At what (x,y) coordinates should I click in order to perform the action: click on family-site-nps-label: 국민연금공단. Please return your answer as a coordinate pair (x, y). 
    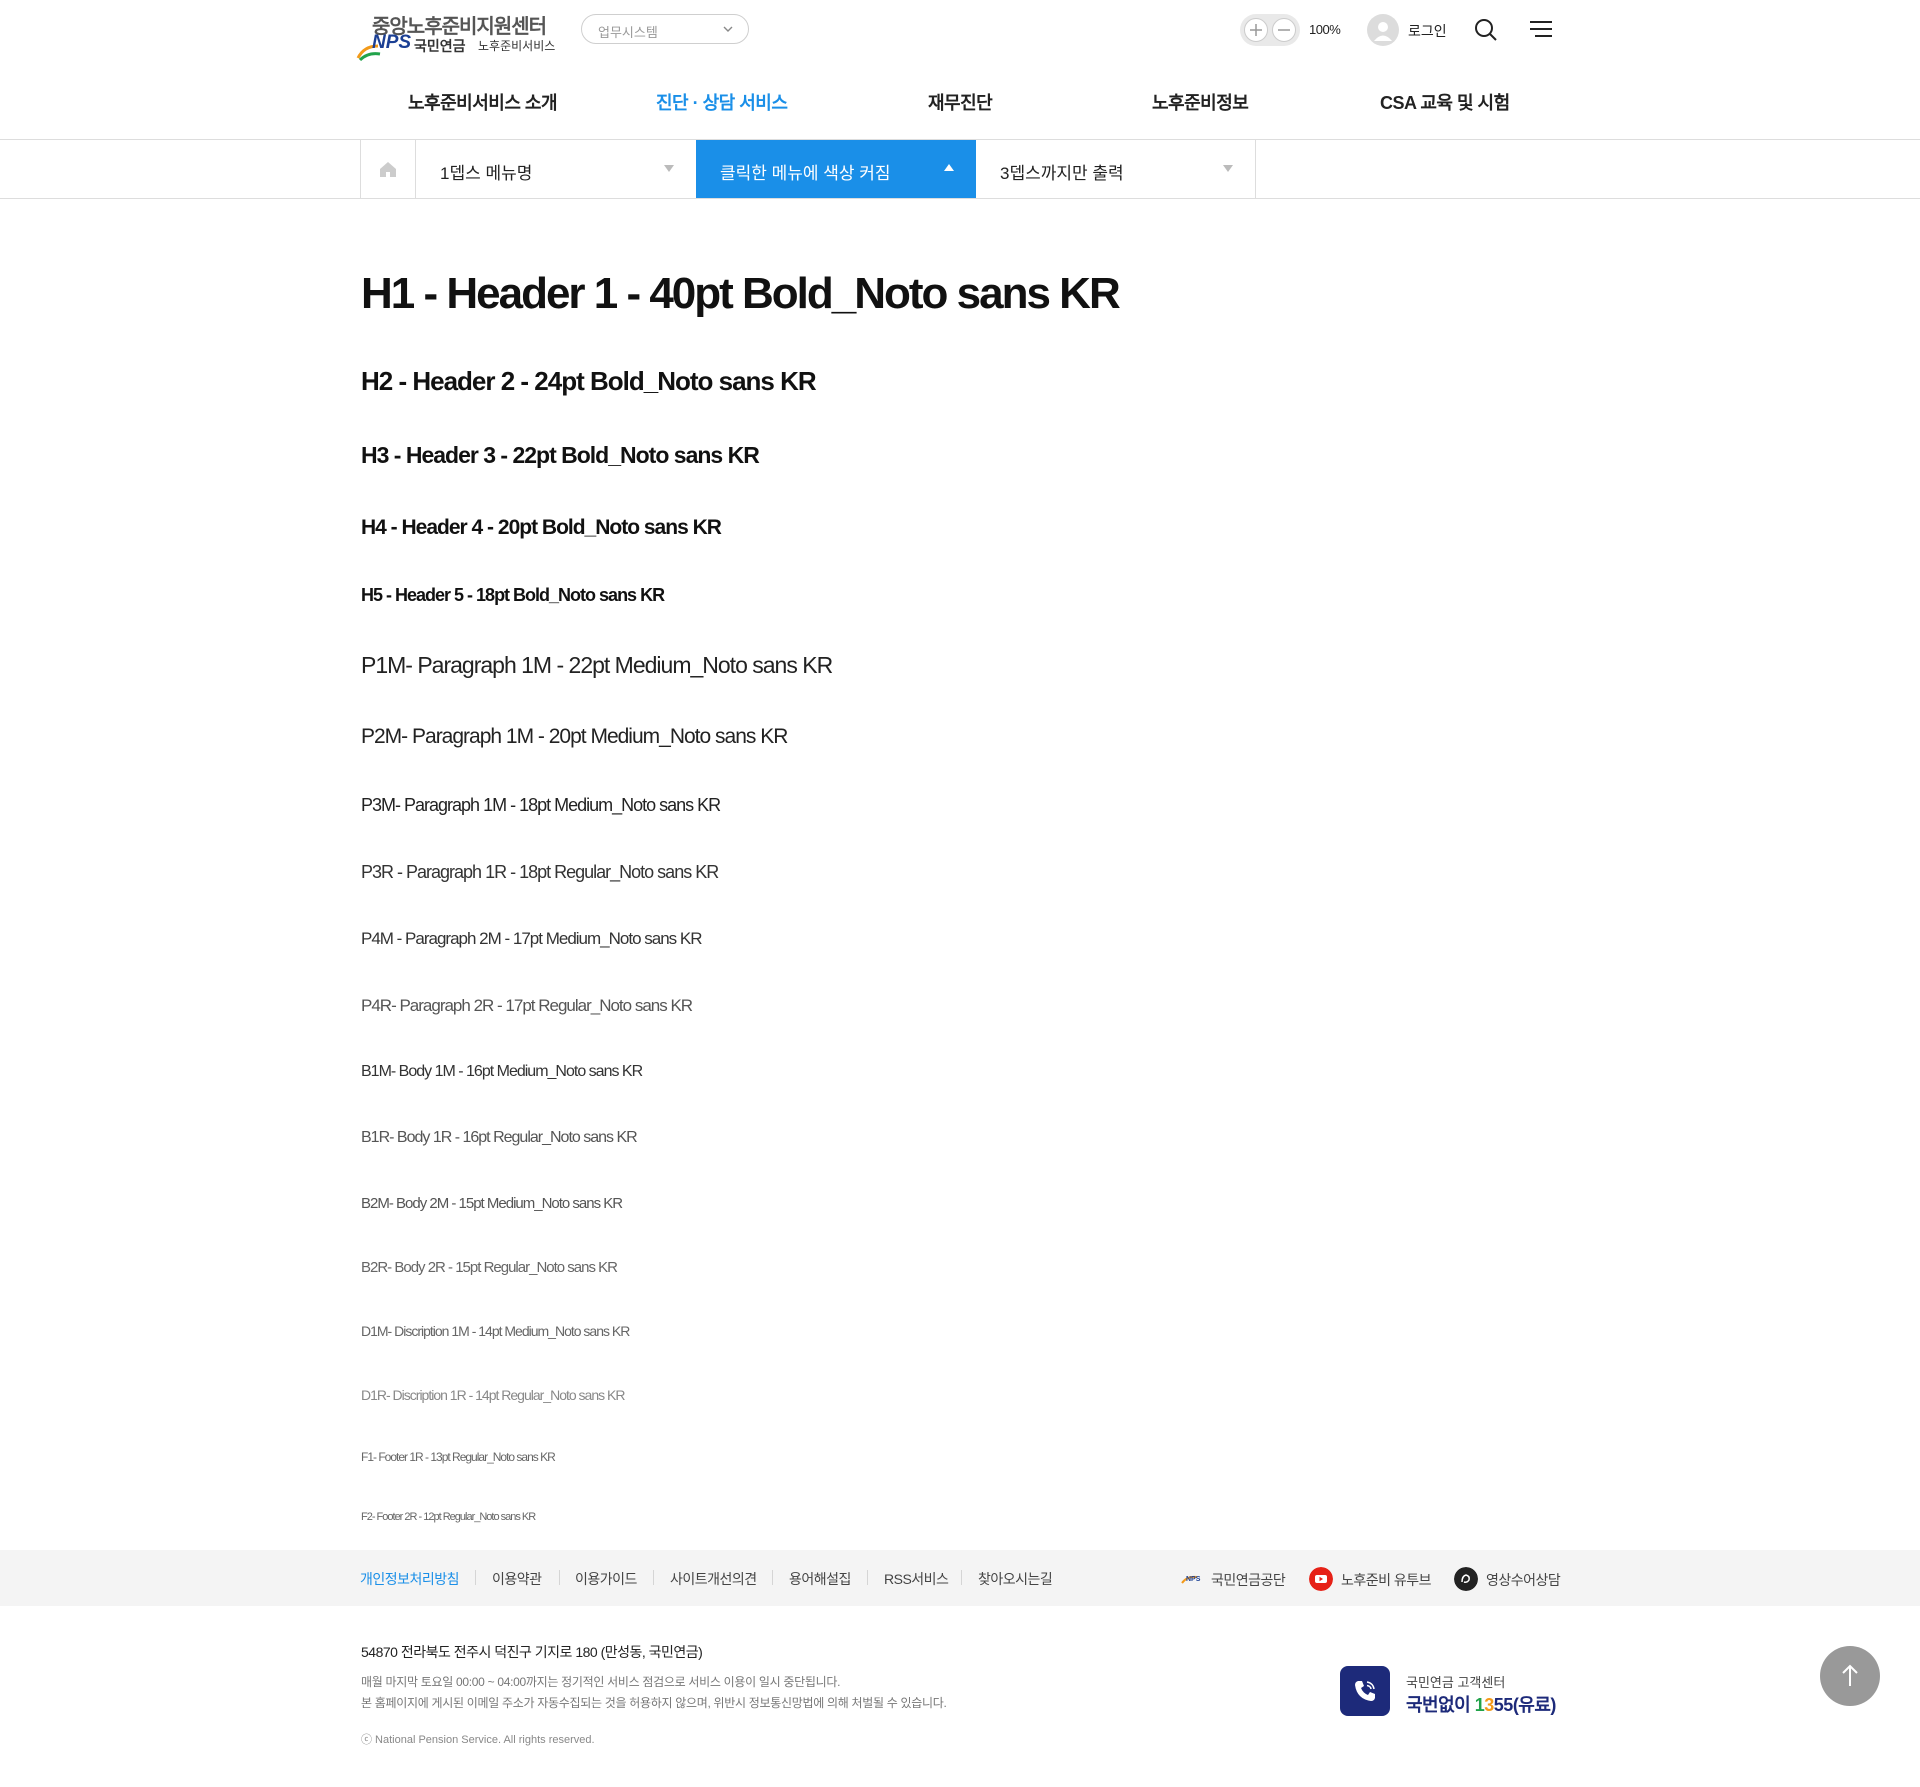
    Looking at the image, I should click on (1248, 1580).